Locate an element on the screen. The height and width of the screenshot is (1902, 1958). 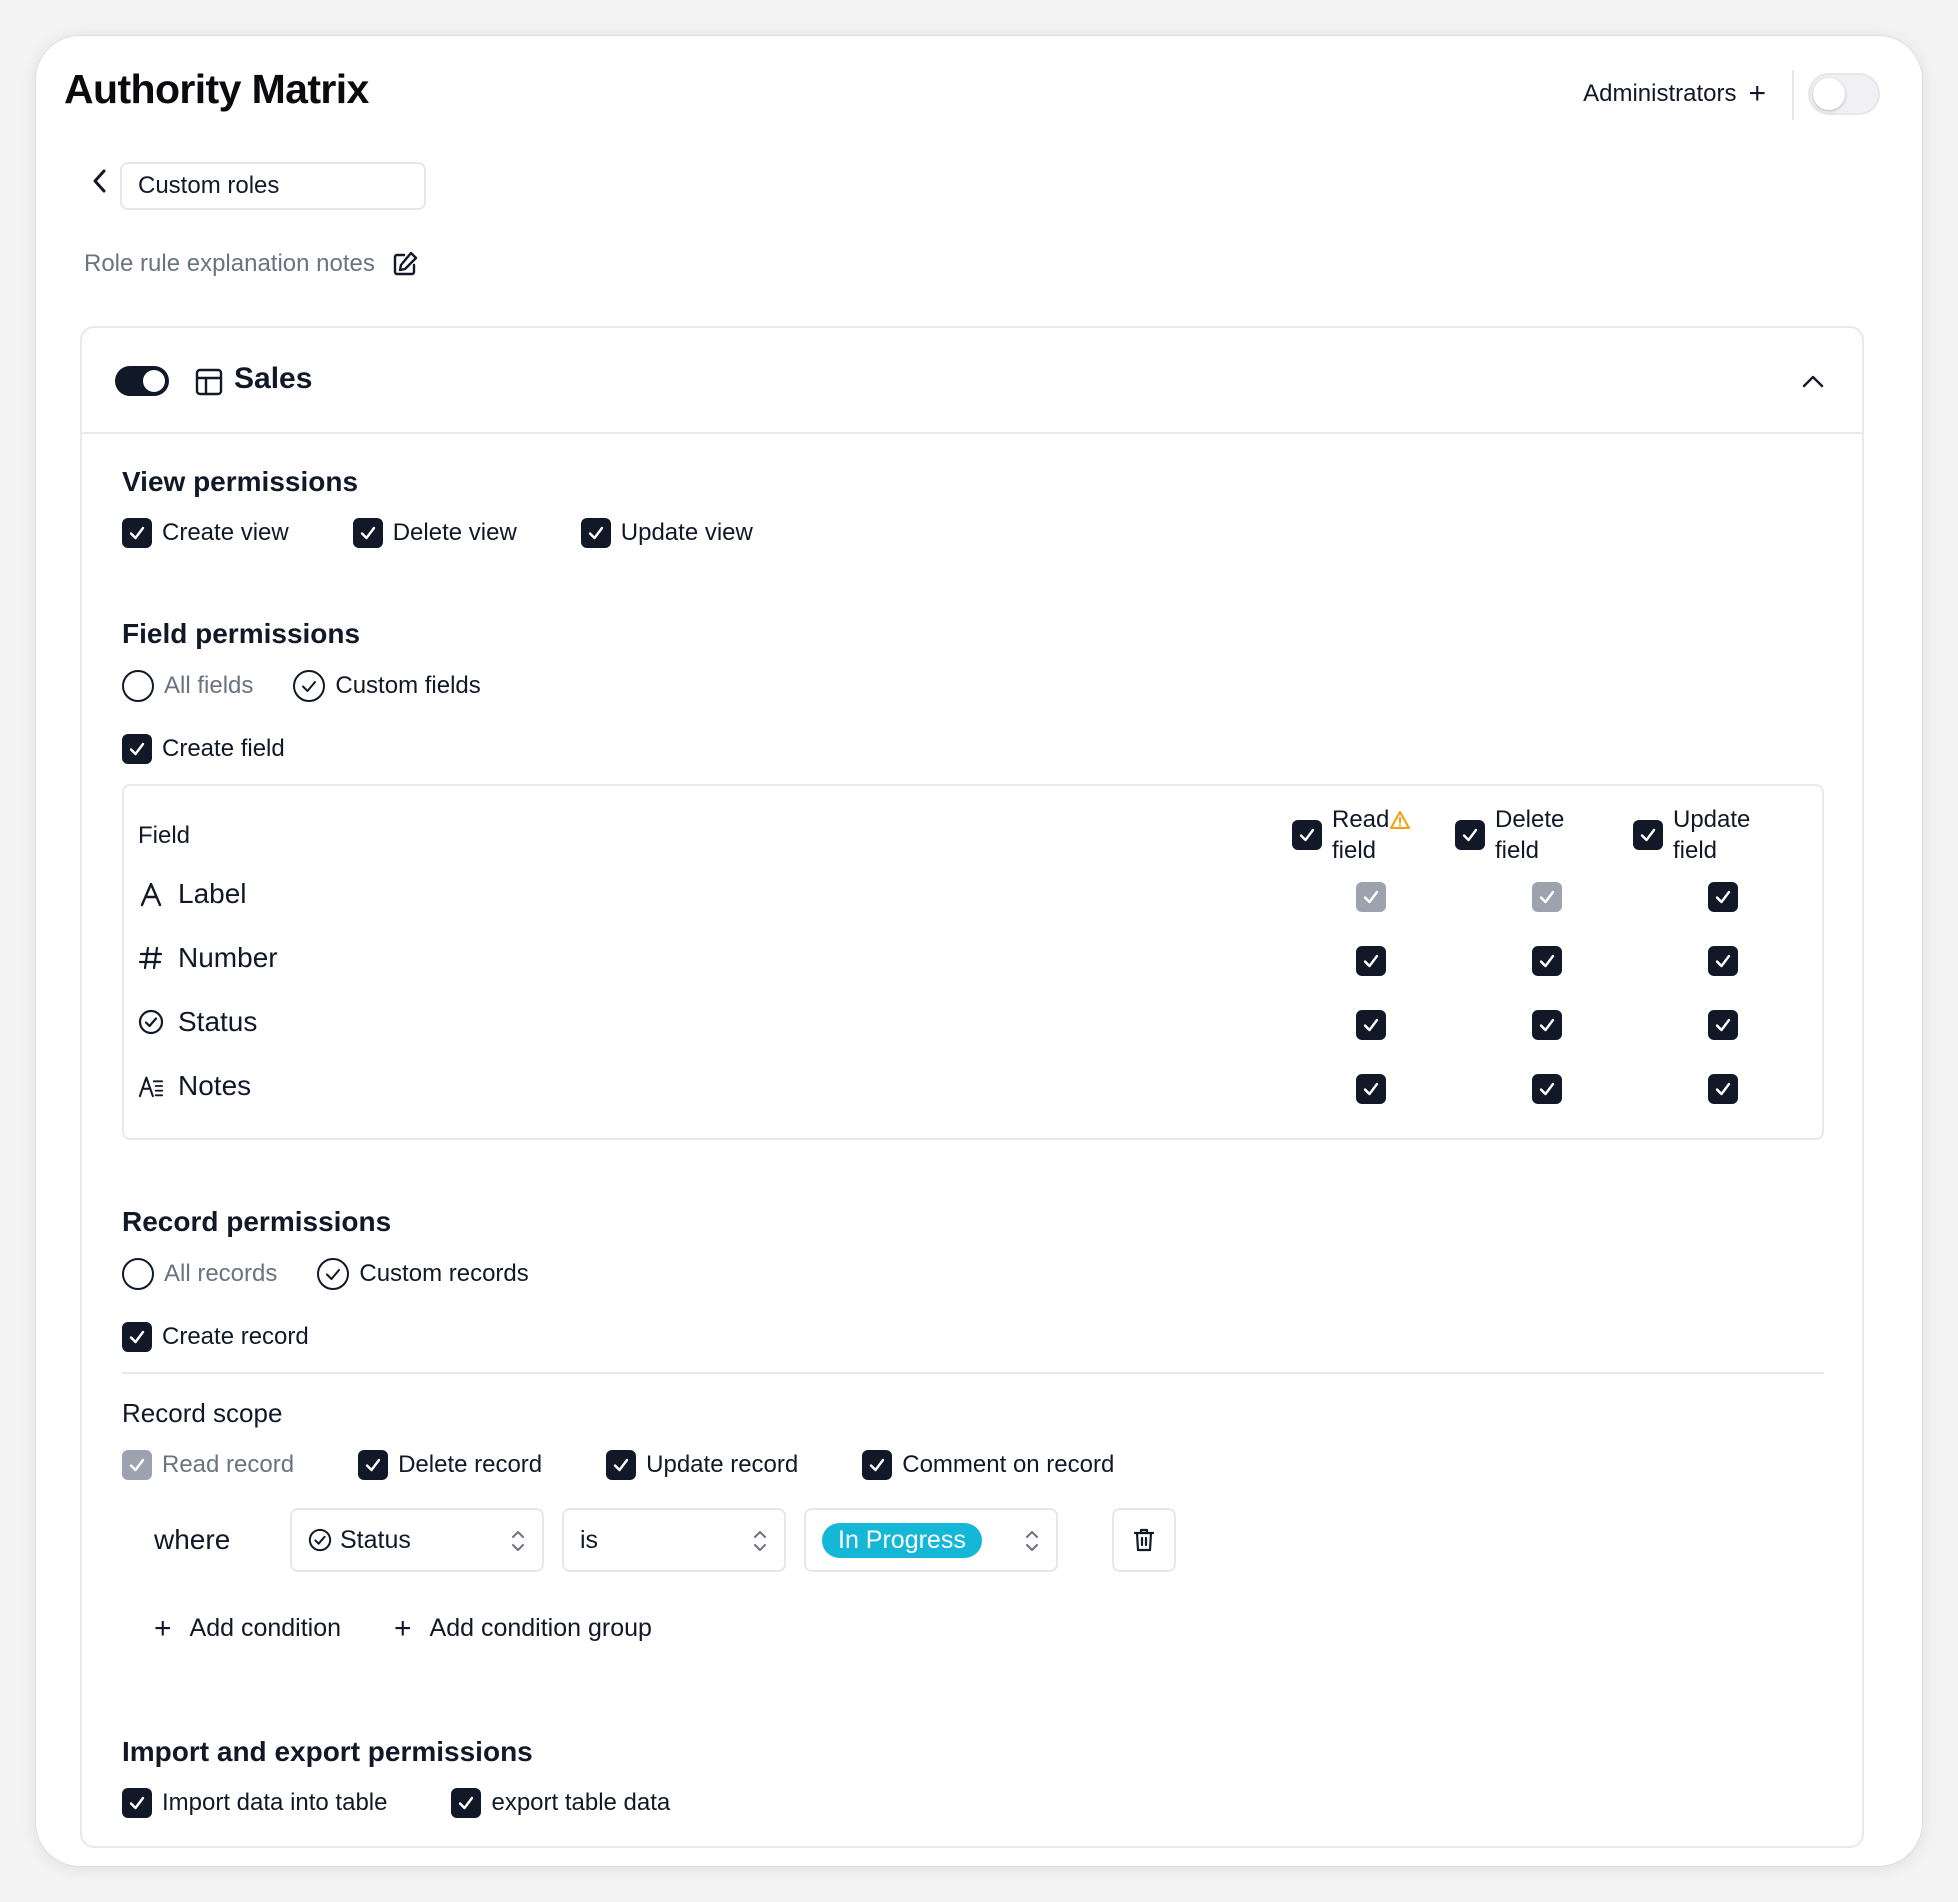
edit-icon is located at coordinates (405, 263).